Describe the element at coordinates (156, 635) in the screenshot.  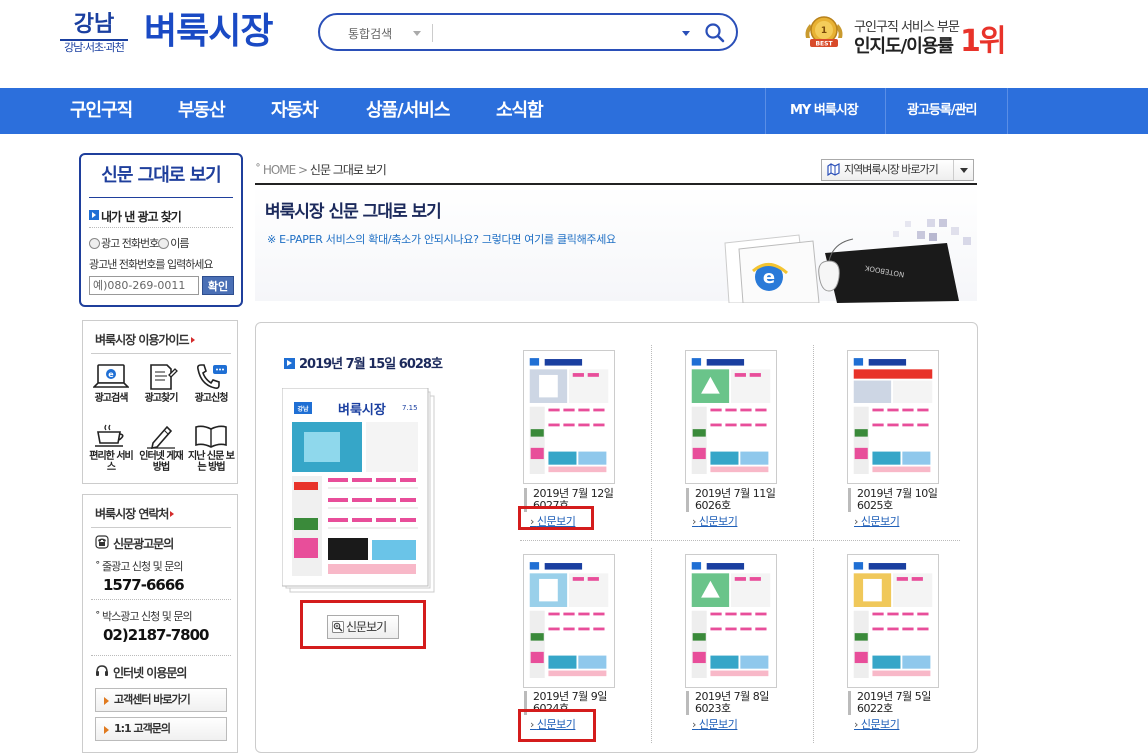
I see `box-ad-phone: 02)2187-7800` at that location.